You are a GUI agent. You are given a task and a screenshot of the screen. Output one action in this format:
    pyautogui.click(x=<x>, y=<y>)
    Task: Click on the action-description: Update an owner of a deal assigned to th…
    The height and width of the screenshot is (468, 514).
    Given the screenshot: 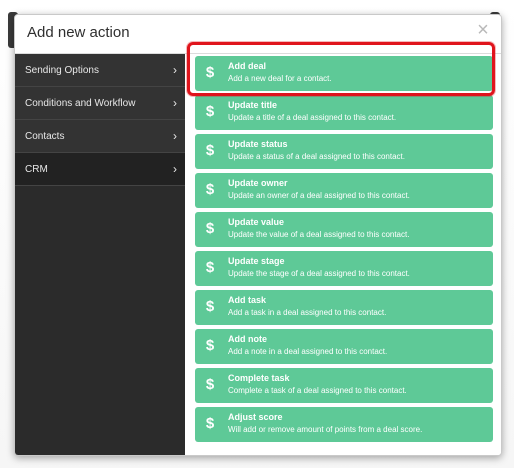 What is the action you would take?
    pyautogui.click(x=319, y=195)
    